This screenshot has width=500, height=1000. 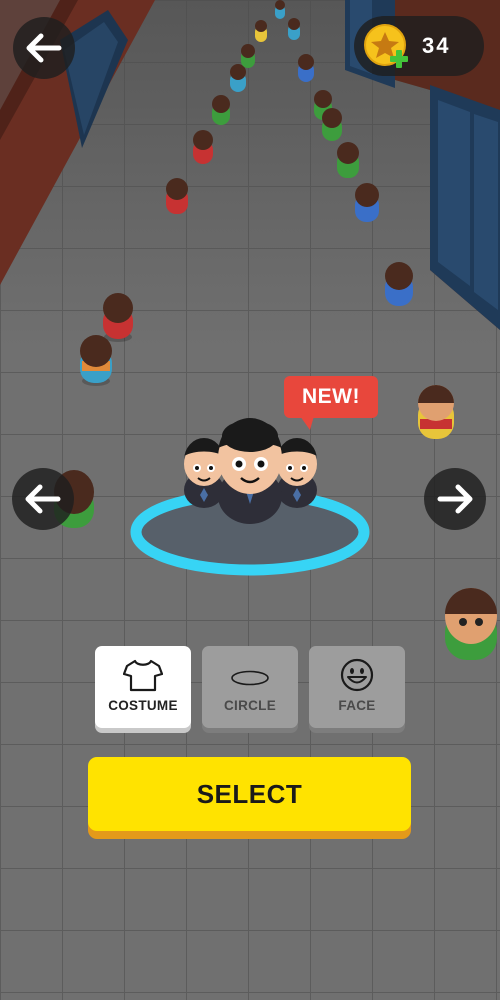 I want to click on tab-face: FACE, so click(x=357, y=687).